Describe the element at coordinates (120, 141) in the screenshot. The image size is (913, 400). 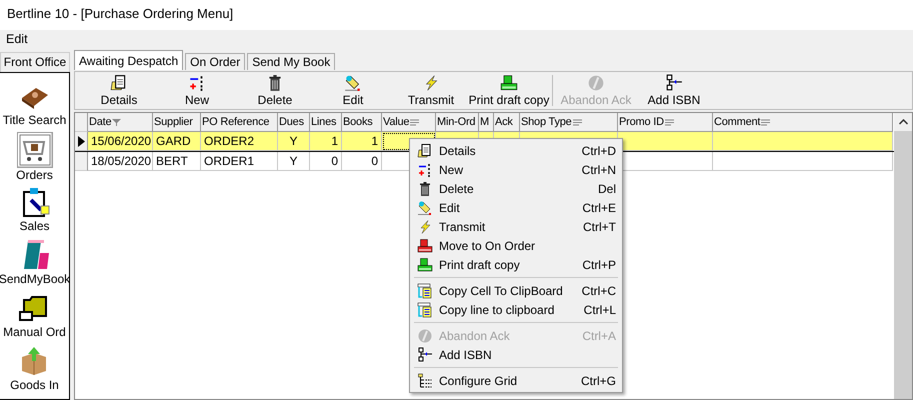
I see `table-cell: 15/06/2020` at that location.